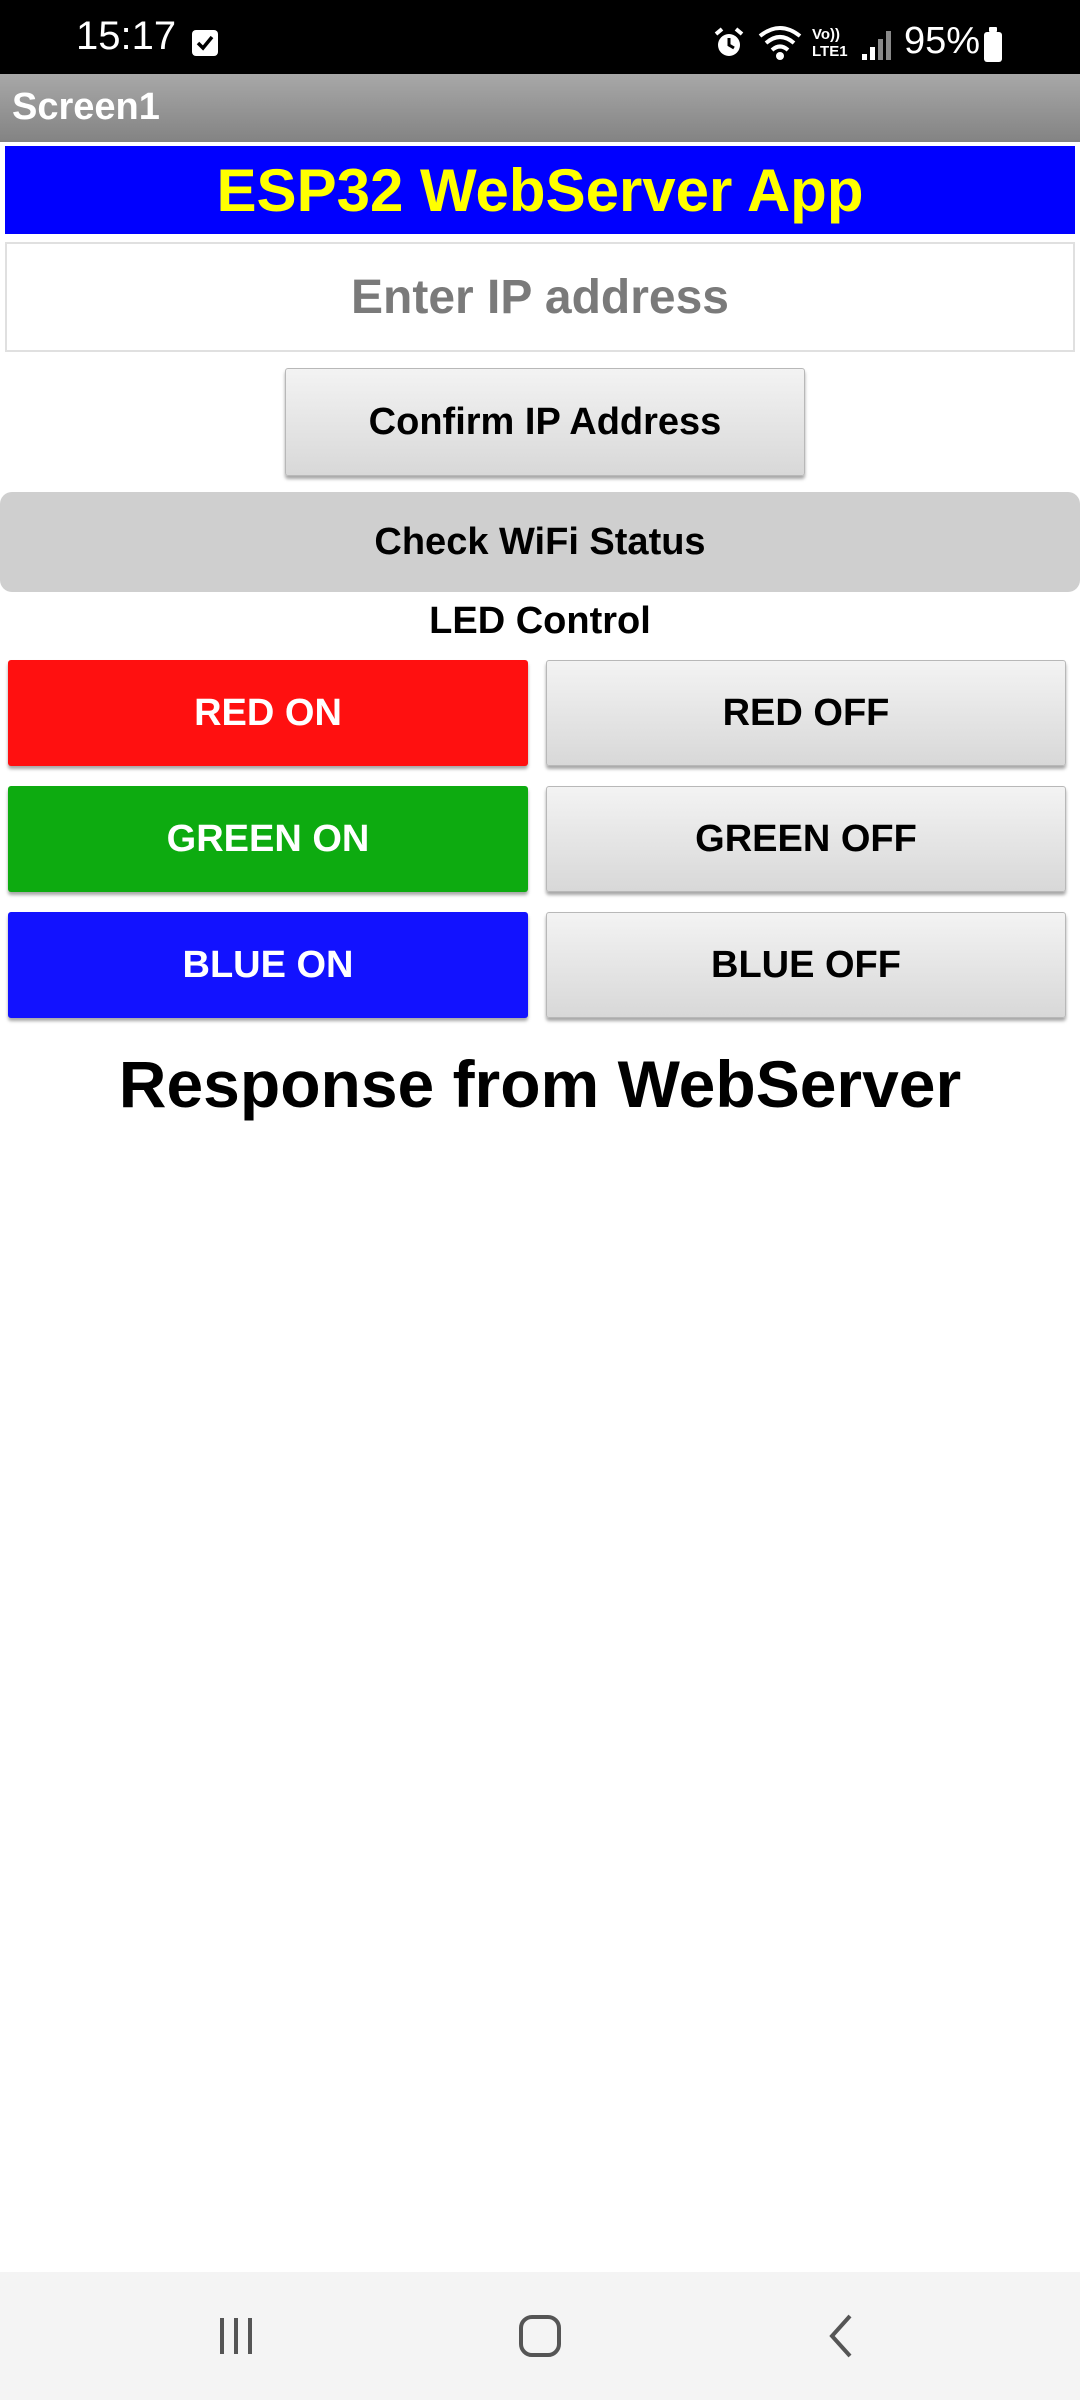  What do you see at coordinates (806, 839) in the screenshot?
I see `green-off-button: GREEN OFF` at bounding box center [806, 839].